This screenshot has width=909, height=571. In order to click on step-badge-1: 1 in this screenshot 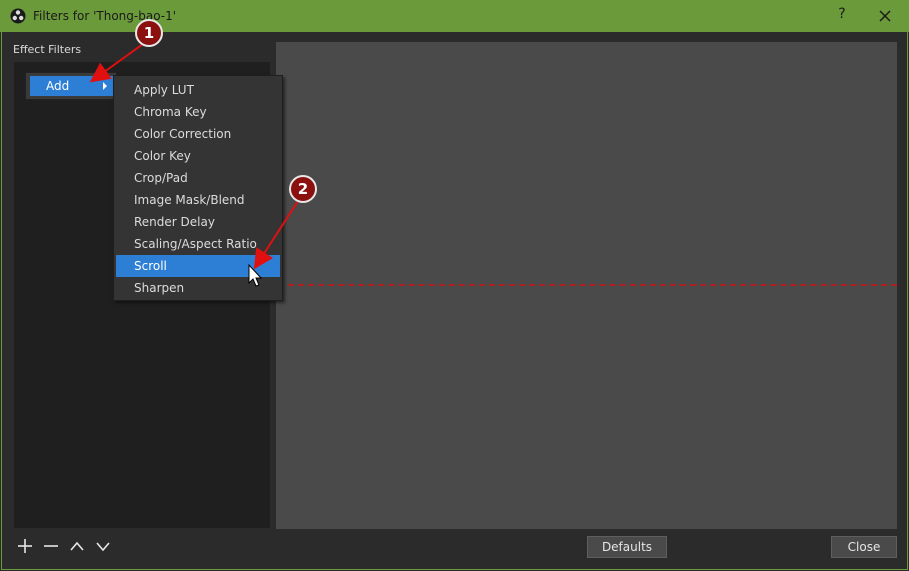, I will do `click(149, 33)`.